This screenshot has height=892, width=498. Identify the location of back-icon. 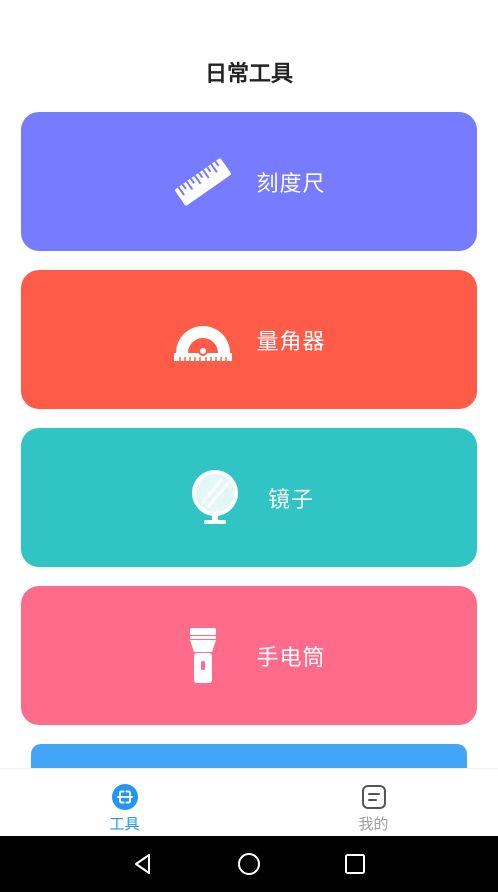
(142, 864).